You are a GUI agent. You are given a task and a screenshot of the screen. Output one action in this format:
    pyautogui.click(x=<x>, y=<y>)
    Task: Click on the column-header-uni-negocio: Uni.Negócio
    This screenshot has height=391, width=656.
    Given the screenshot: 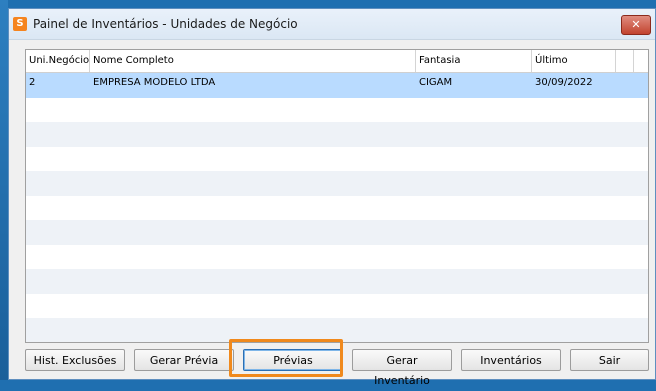 What is the action you would take?
    pyautogui.click(x=58, y=61)
    